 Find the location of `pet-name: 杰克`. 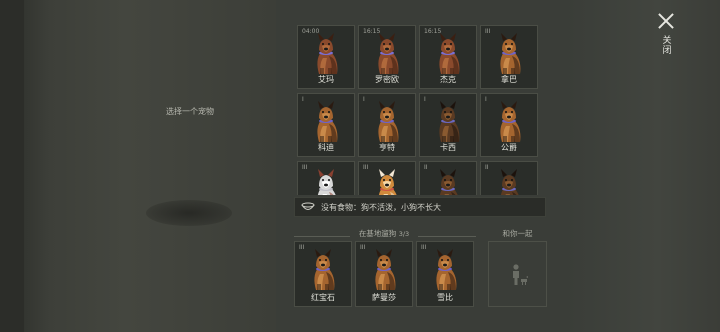

pet-name: 杰克 is located at coordinates (448, 79).